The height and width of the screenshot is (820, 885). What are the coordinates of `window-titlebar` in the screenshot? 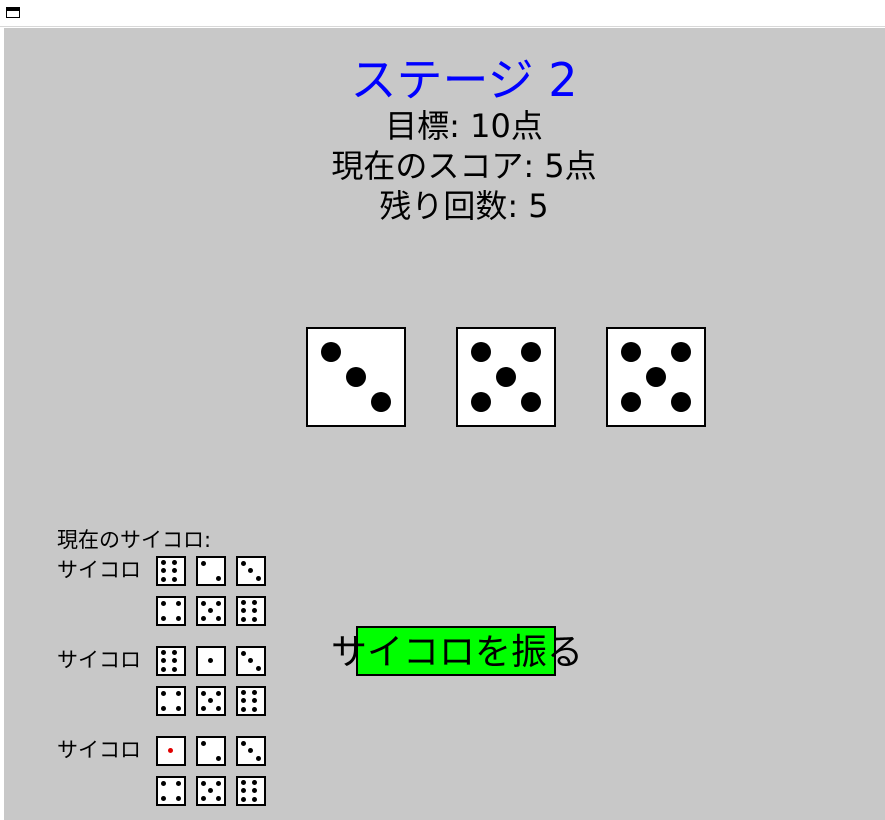 It's located at (442, 13).